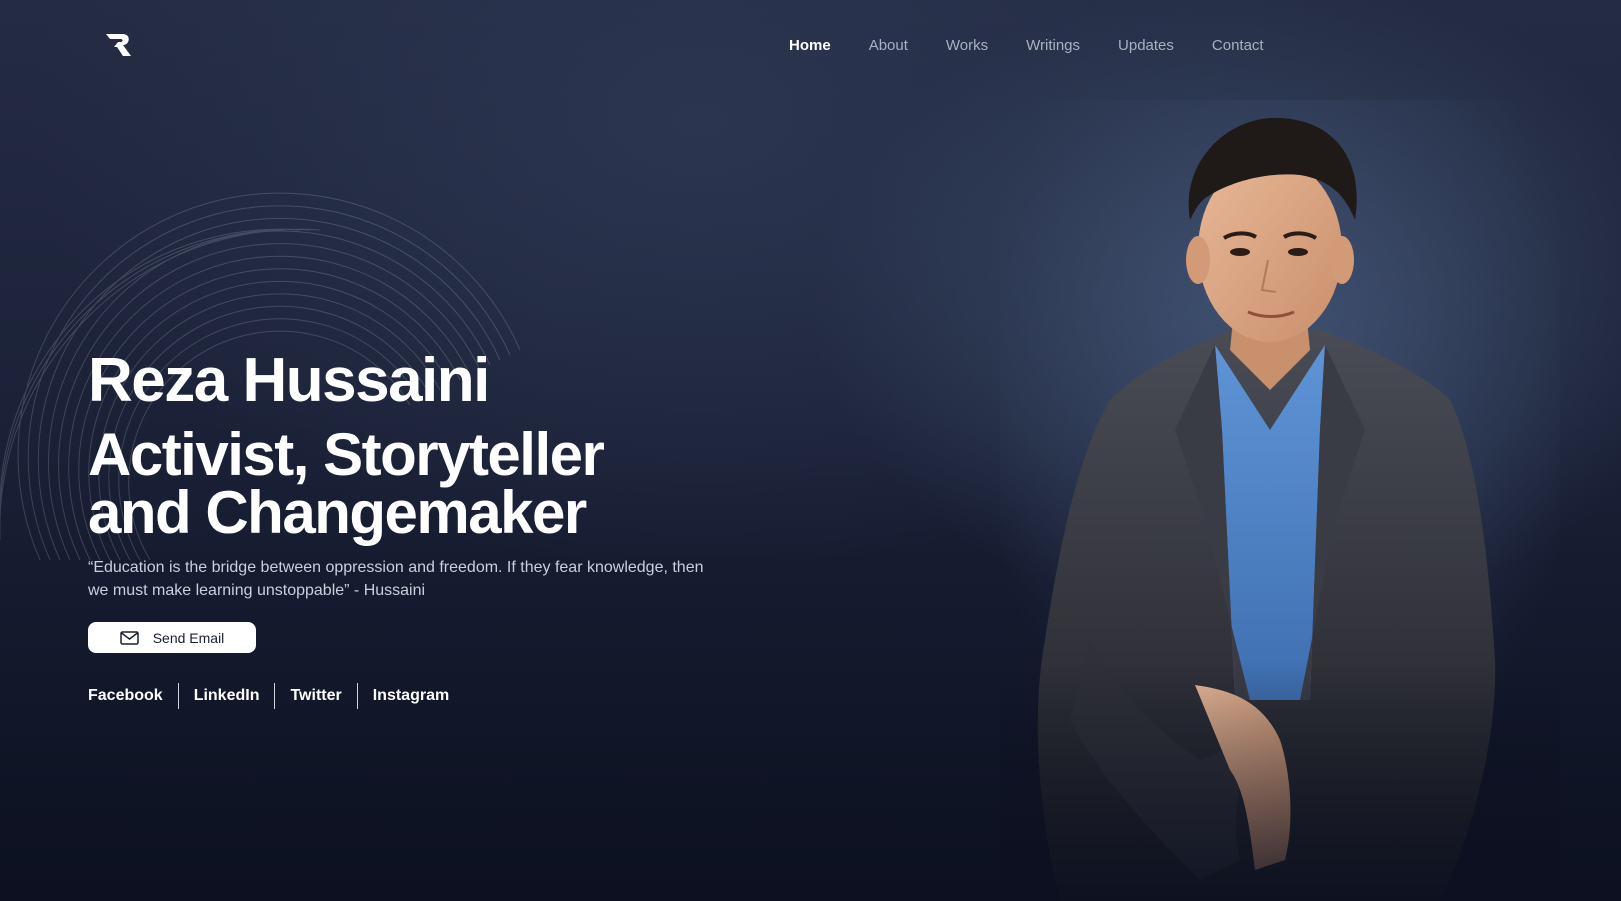  What do you see at coordinates (129, 637) in the screenshot?
I see `mail-icon` at bounding box center [129, 637].